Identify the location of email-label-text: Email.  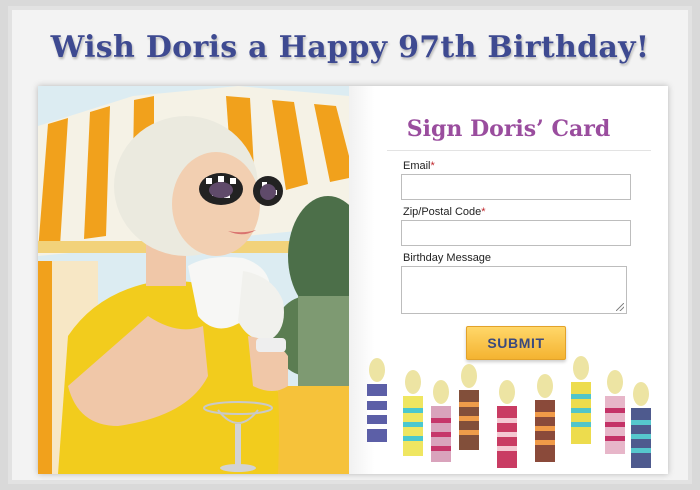
(417, 166).